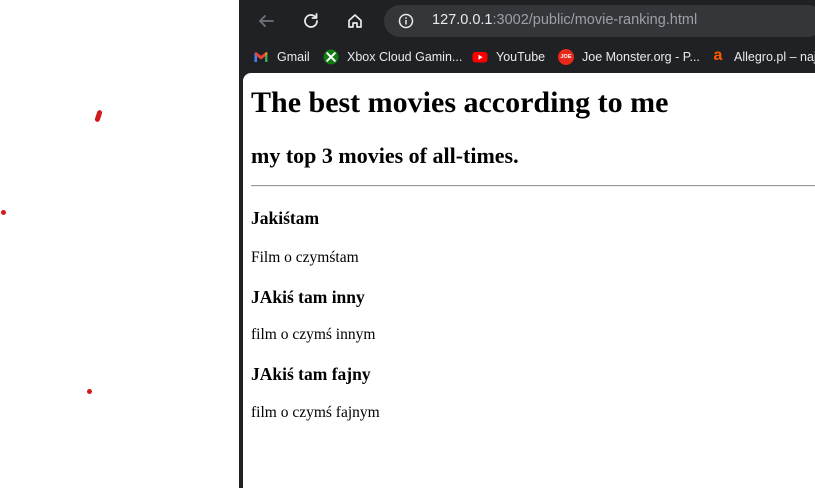 This screenshot has height=488, width=815. What do you see at coordinates (98, 116) in the screenshot?
I see `red-ink-stroke` at bounding box center [98, 116].